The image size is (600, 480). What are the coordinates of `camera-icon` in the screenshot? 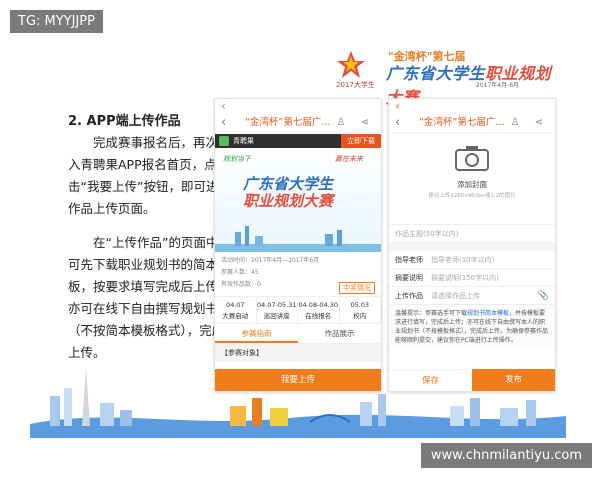 It's located at (472, 158).